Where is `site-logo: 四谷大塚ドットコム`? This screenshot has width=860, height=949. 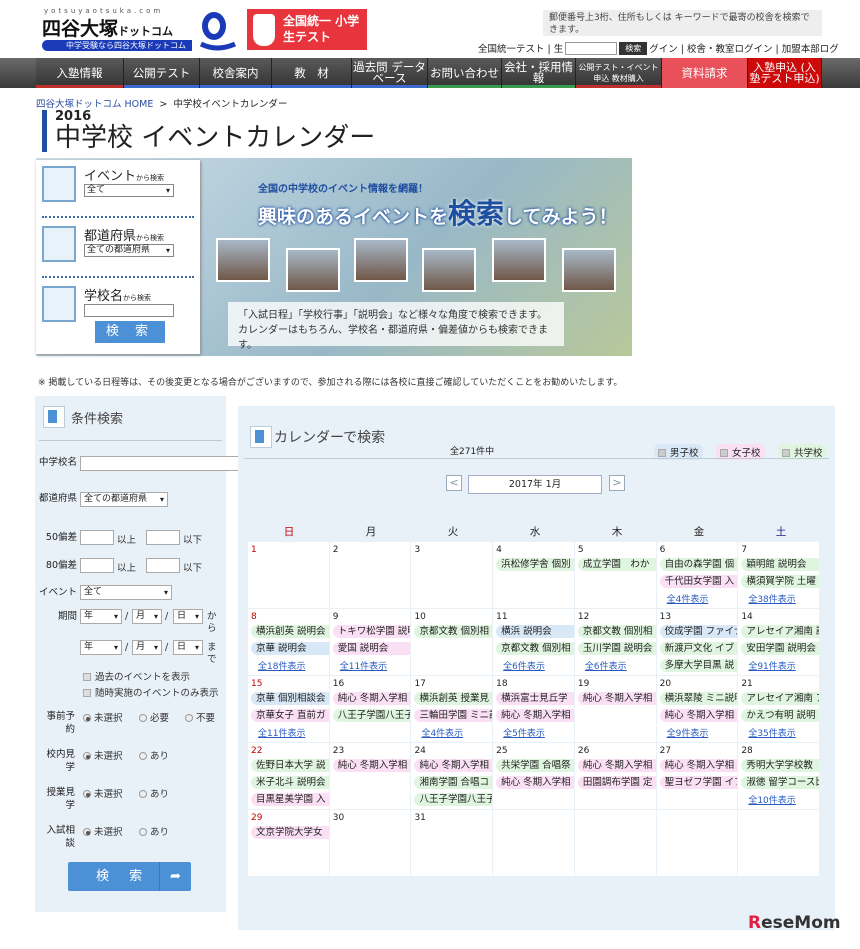
site-logo: 四谷大塚ドットコム is located at coordinates (107, 27).